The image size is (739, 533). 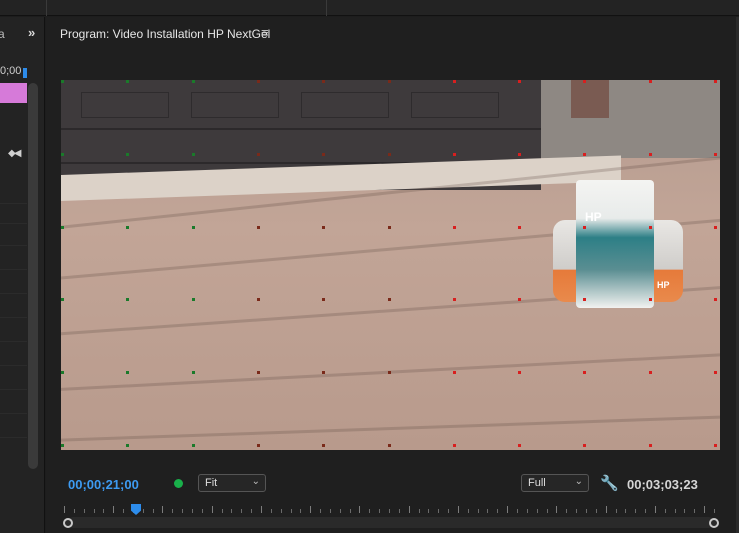 I want to click on left-scrollbar, so click(x=33, y=276).